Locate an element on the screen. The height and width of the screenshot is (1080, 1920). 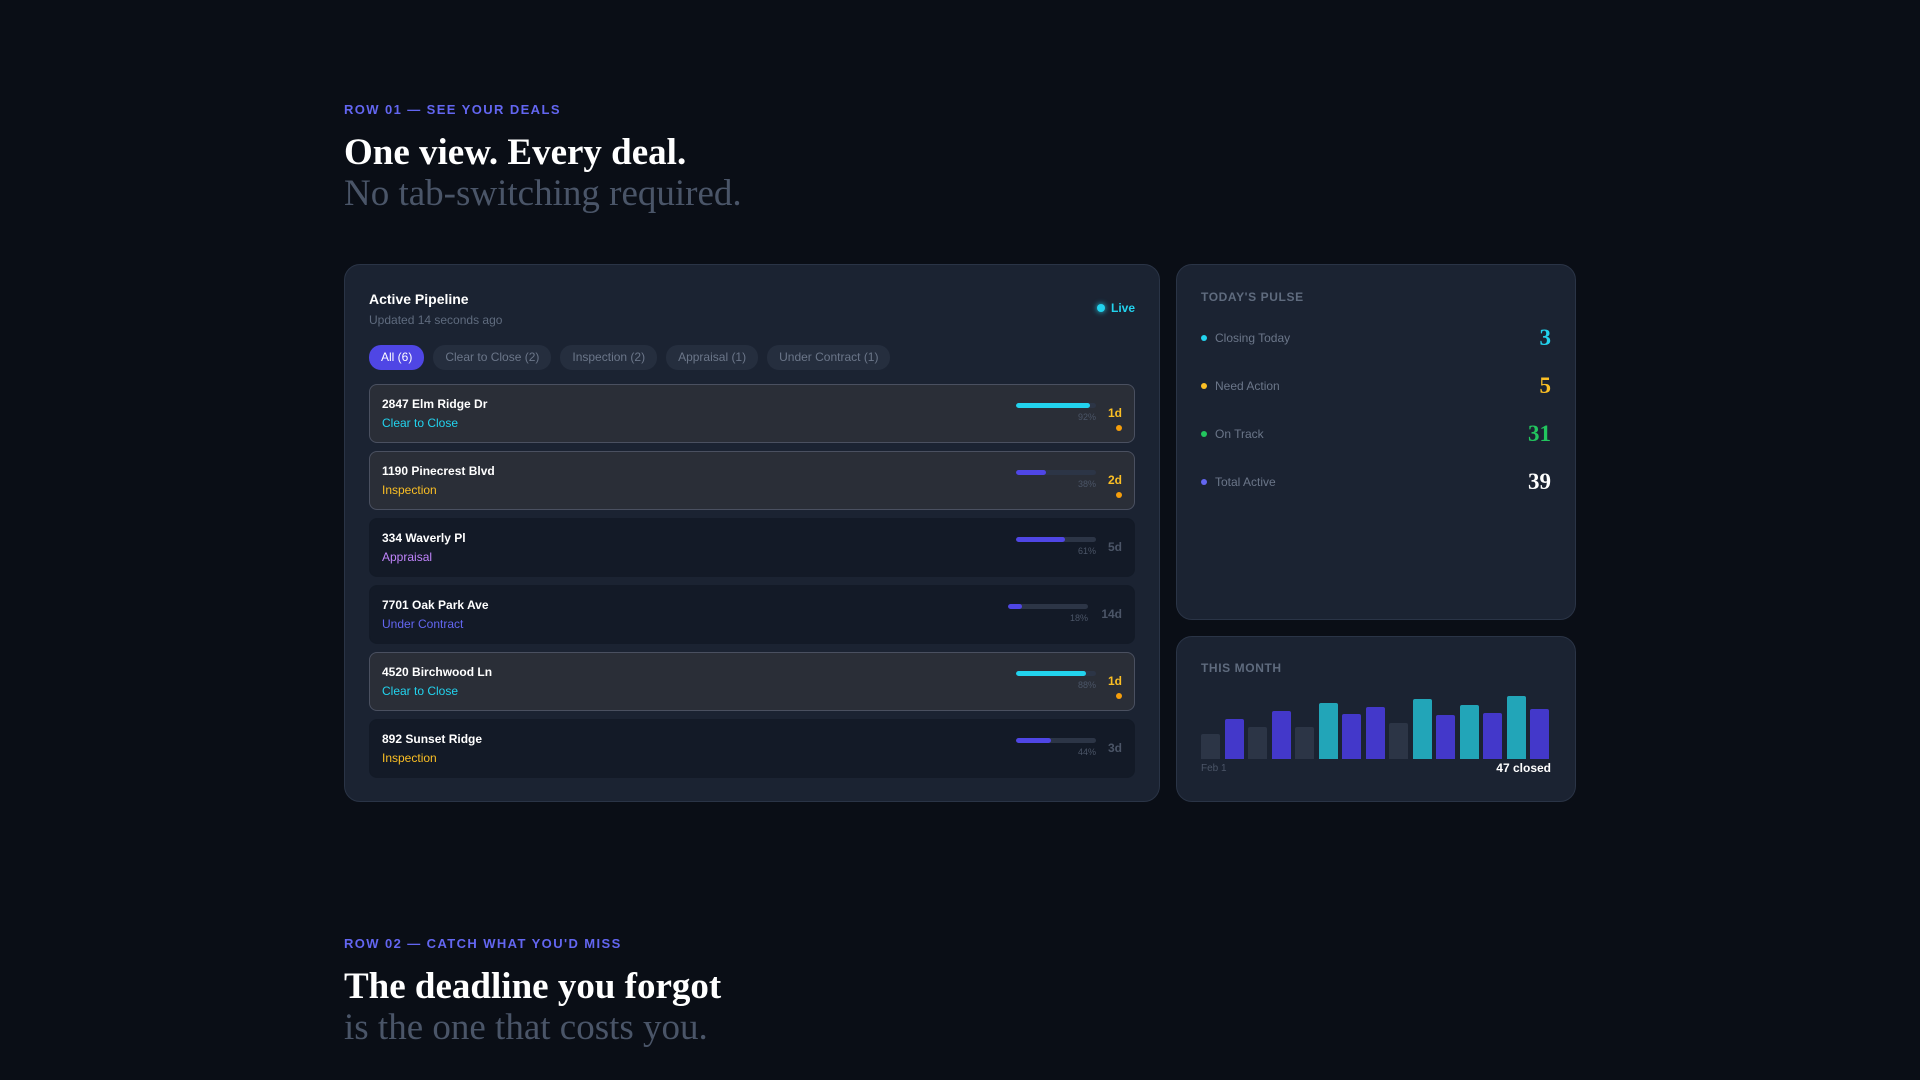
live-dot-icon is located at coordinates (1100, 308).